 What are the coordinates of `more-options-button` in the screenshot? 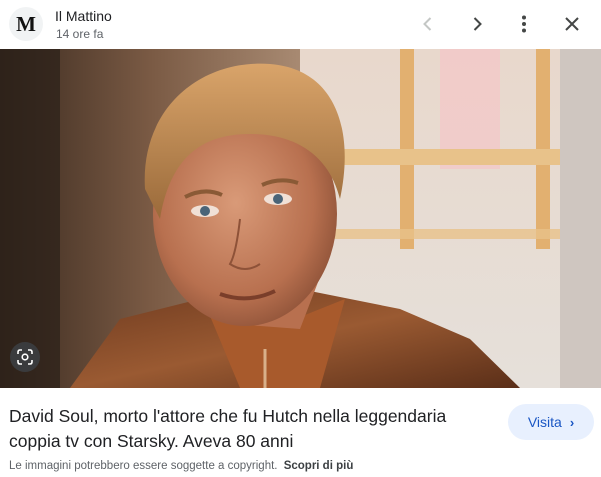 It's located at (524, 24).